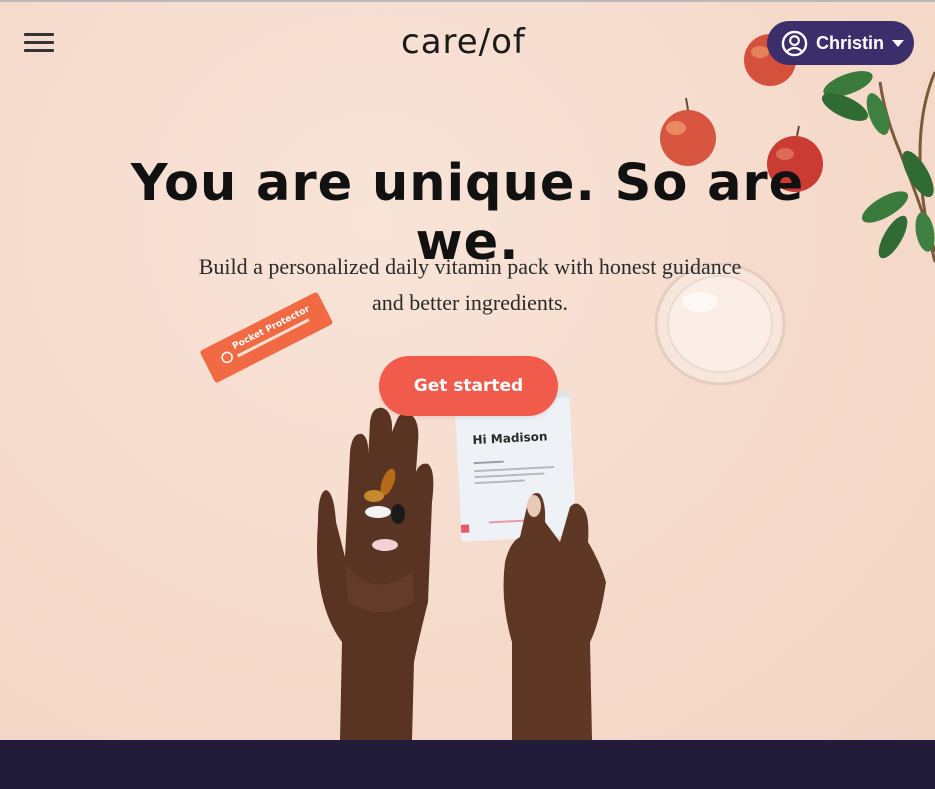 This screenshot has width=935, height=789. What do you see at coordinates (794, 43) in the screenshot?
I see `user-circle-icon` at bounding box center [794, 43].